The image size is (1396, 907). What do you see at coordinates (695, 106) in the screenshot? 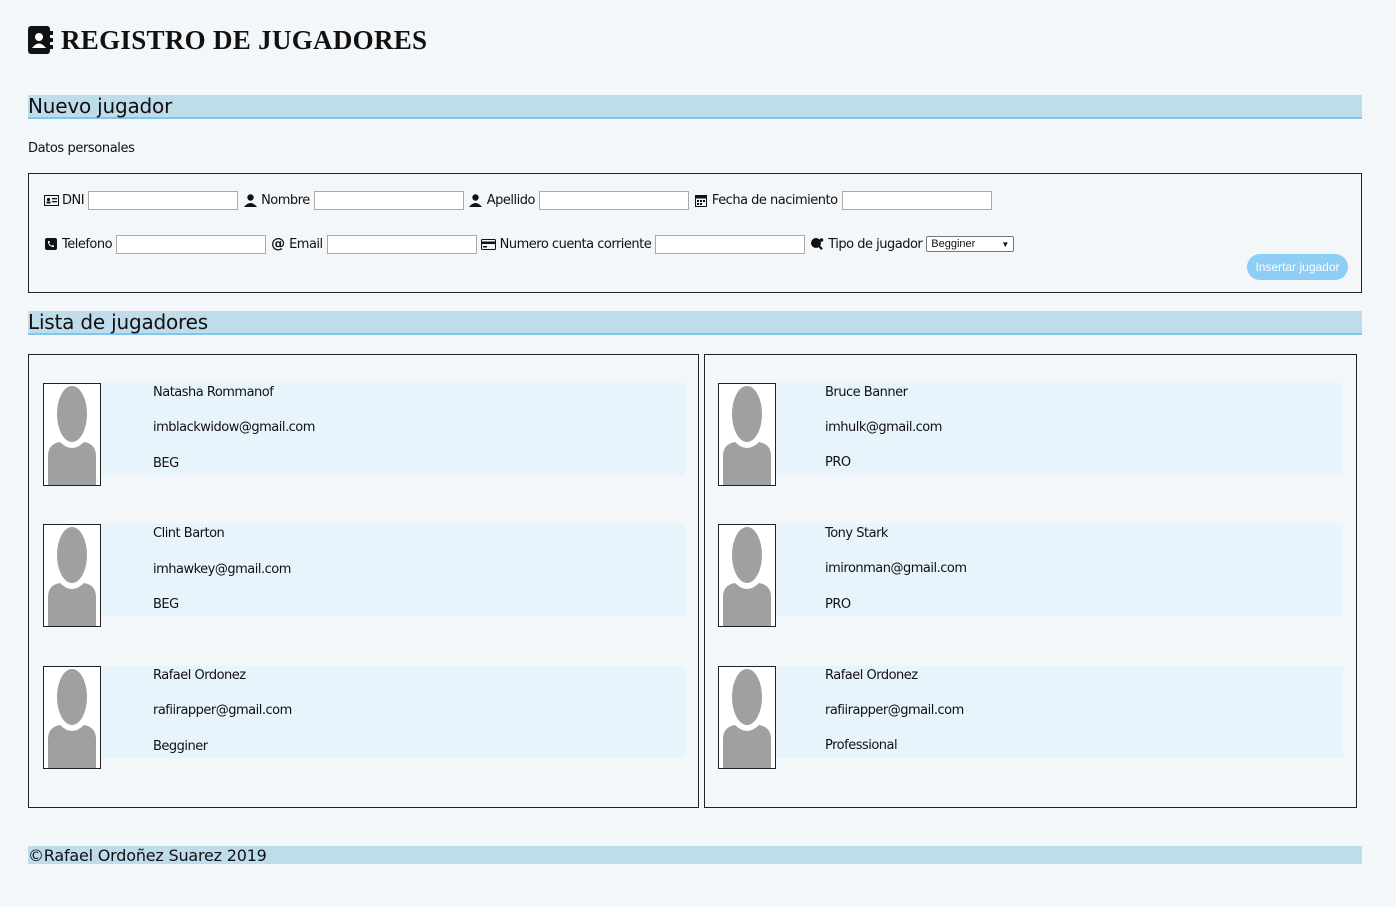
I see `section-bar-new-player: Nuevo jugador` at bounding box center [695, 106].